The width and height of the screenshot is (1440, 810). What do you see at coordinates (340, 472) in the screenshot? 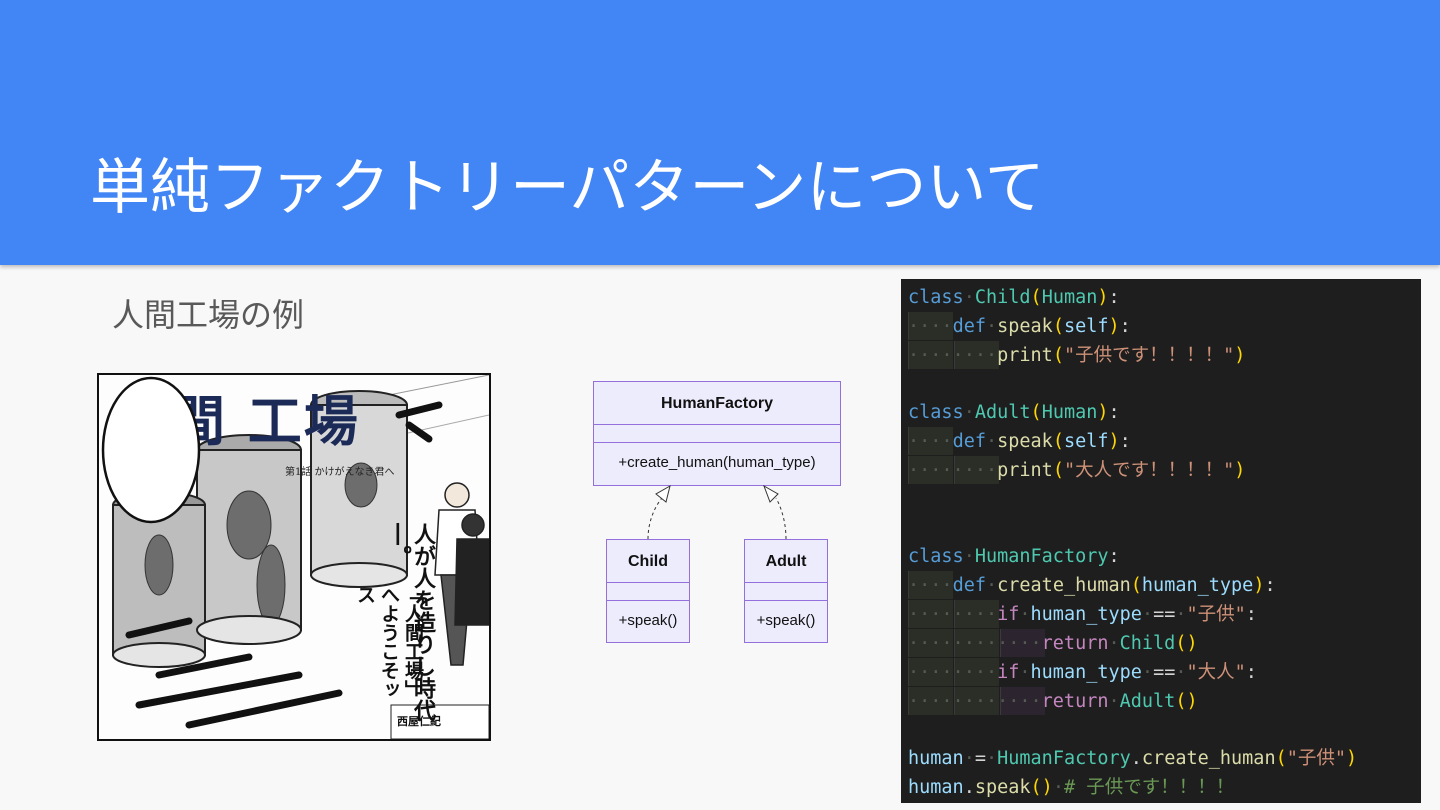
I see `manga-episode: 第1話 かけがえなき君へ` at bounding box center [340, 472].